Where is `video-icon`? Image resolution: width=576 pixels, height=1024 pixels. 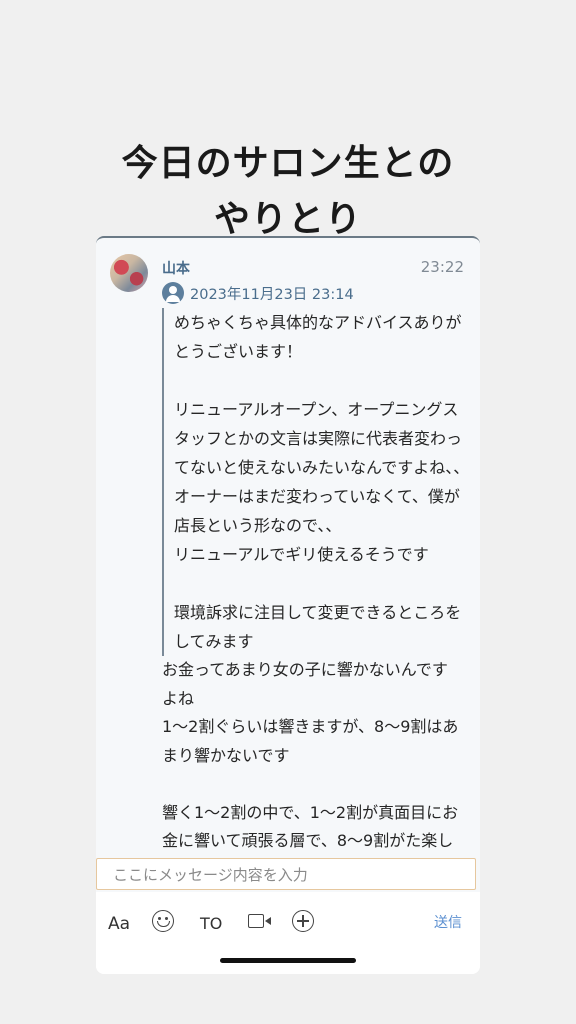
video-icon is located at coordinates (259, 921).